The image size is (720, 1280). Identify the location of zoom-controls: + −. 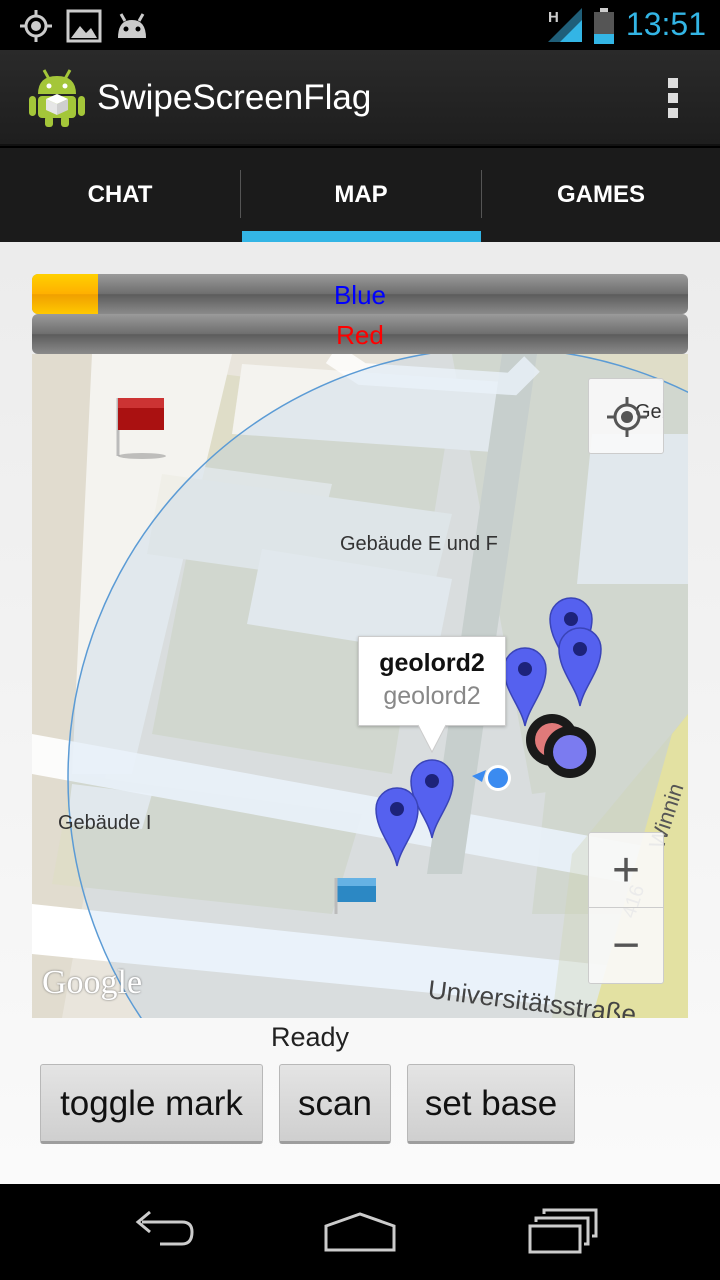
(626, 908).